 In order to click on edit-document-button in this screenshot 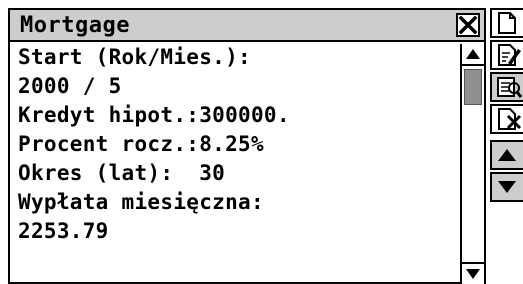, I will do `click(506, 55)`.